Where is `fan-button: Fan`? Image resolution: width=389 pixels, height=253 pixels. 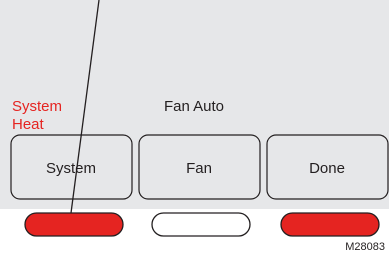
fan-button: Fan is located at coordinates (199, 167).